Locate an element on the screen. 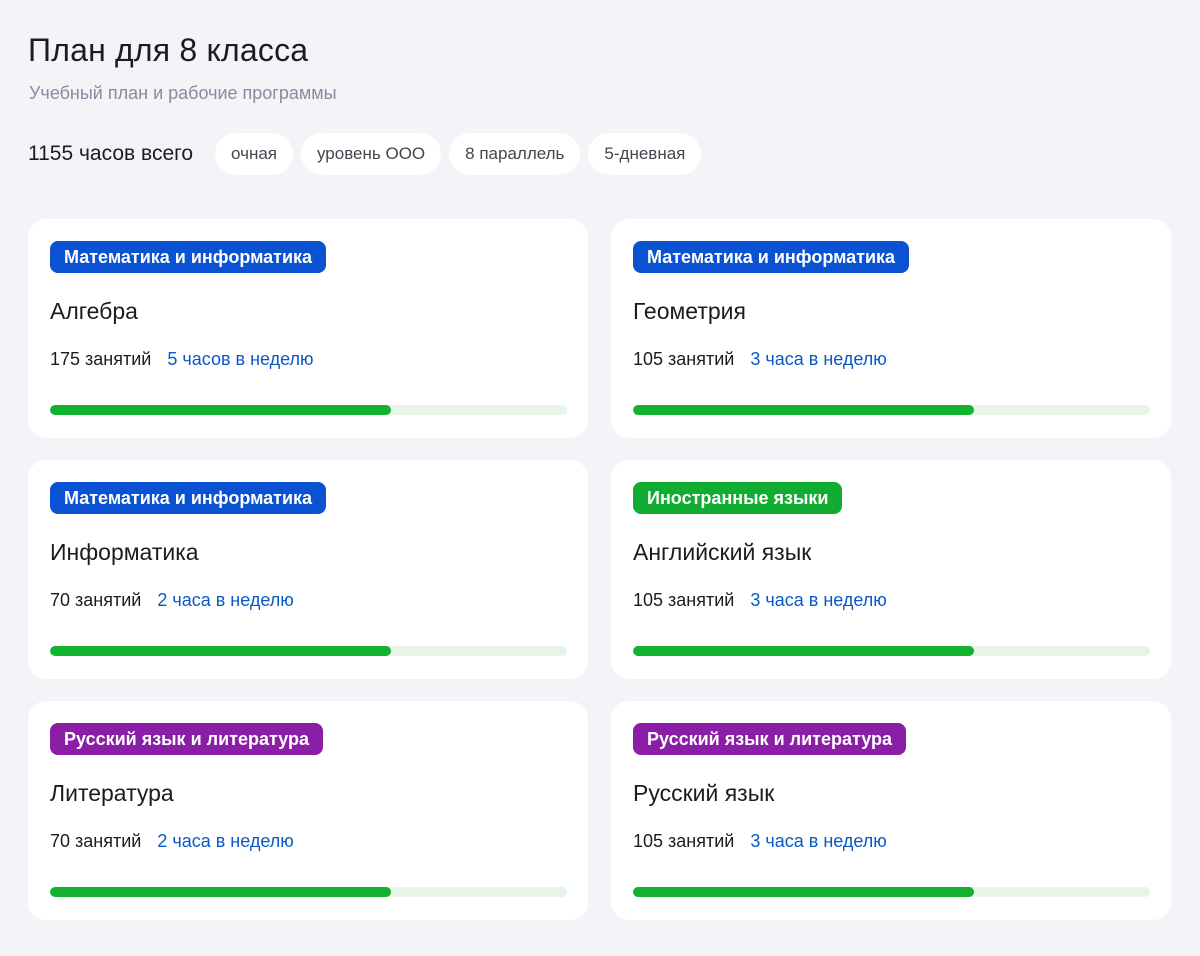 This screenshot has height=956, width=1200. page-title: План для 8 класса is located at coordinates (168, 50).